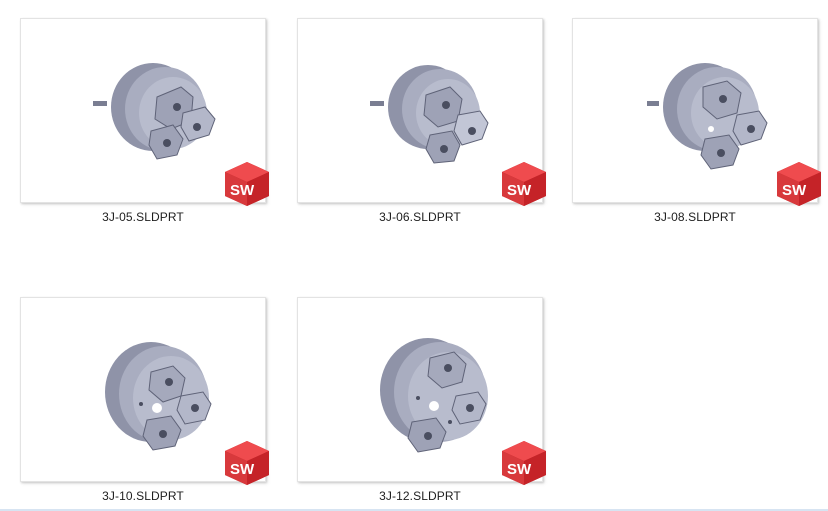  I want to click on file-item-3j-06: SW 3J-06.SLDPRT, so click(421, 128).